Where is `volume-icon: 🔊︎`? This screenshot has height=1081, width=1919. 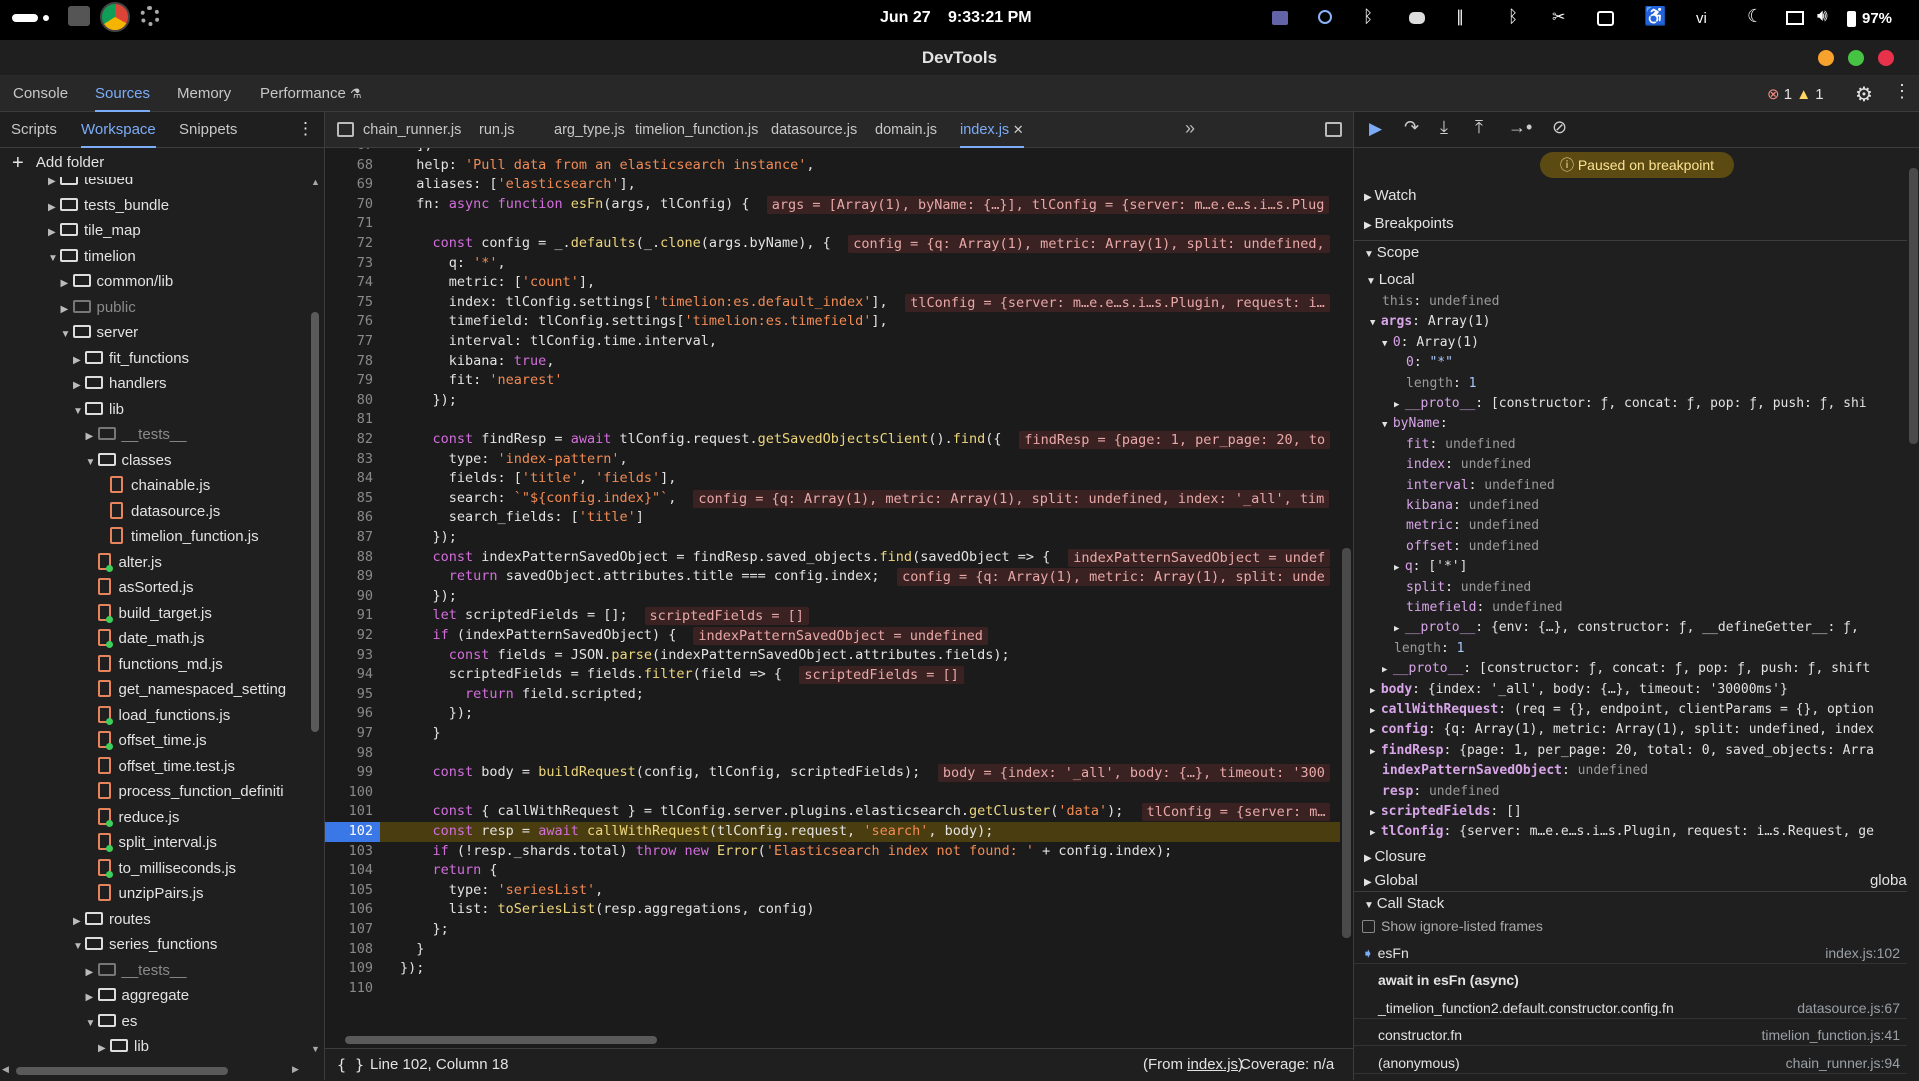
volume-icon: 🔊︎ is located at coordinates (1822, 16).